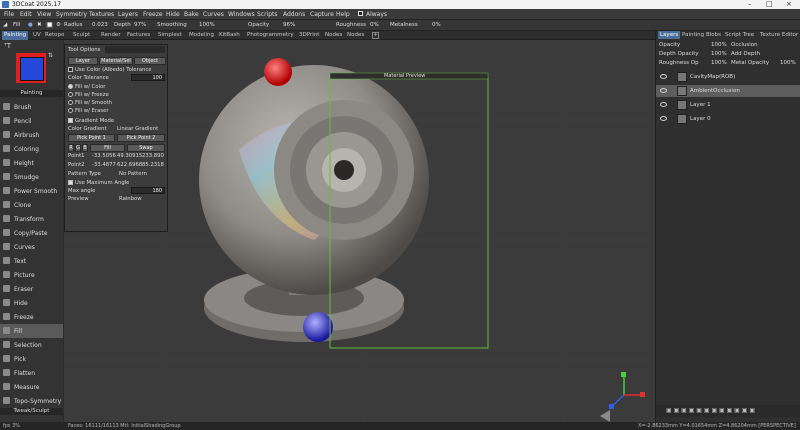 Image resolution: width=800 pixels, height=430 pixels. I want to click on depth-opacity-value: 100%, so click(719, 54).